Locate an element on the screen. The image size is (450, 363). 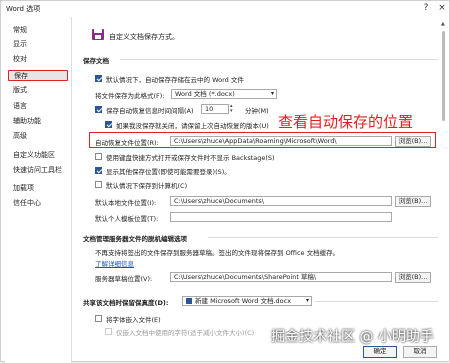
keep-last-checkbox is located at coordinates (108, 124).